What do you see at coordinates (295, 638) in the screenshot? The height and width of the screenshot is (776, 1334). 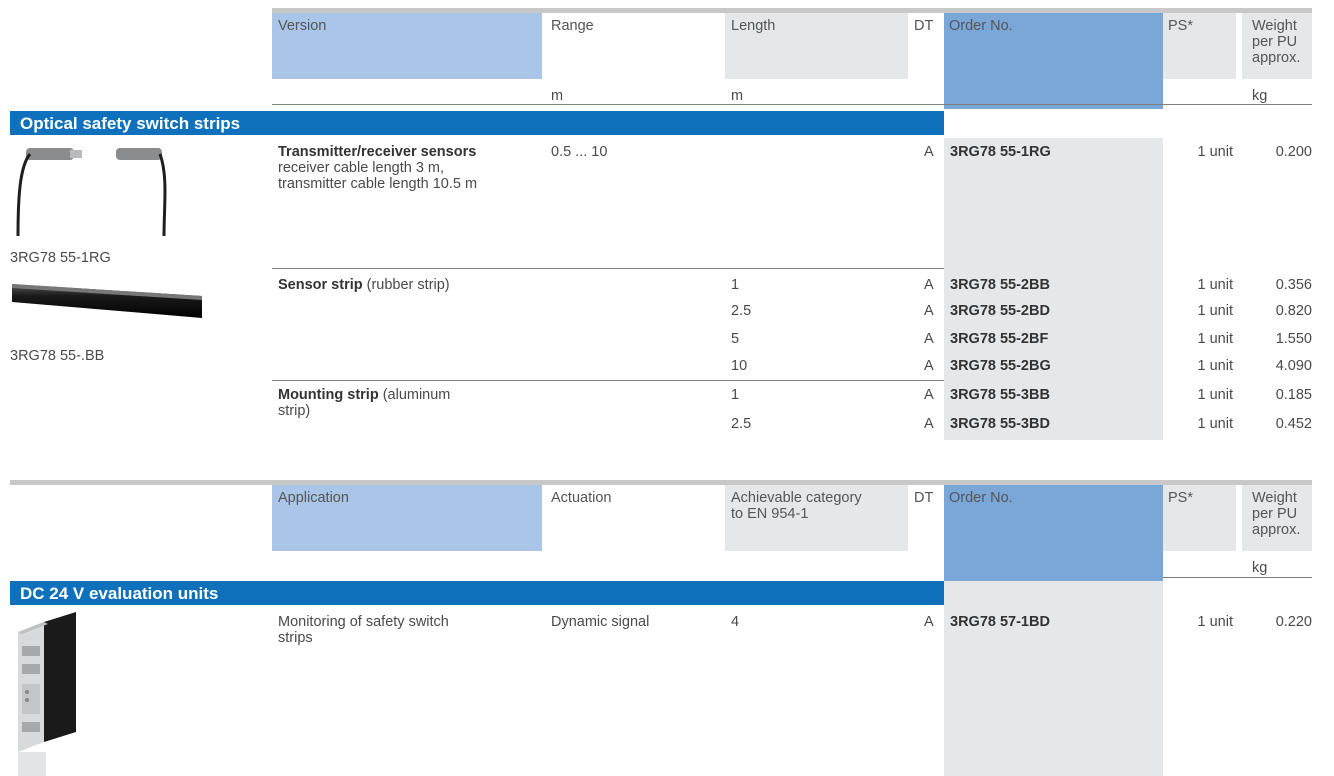 I see `eval-application-2: strips` at bounding box center [295, 638].